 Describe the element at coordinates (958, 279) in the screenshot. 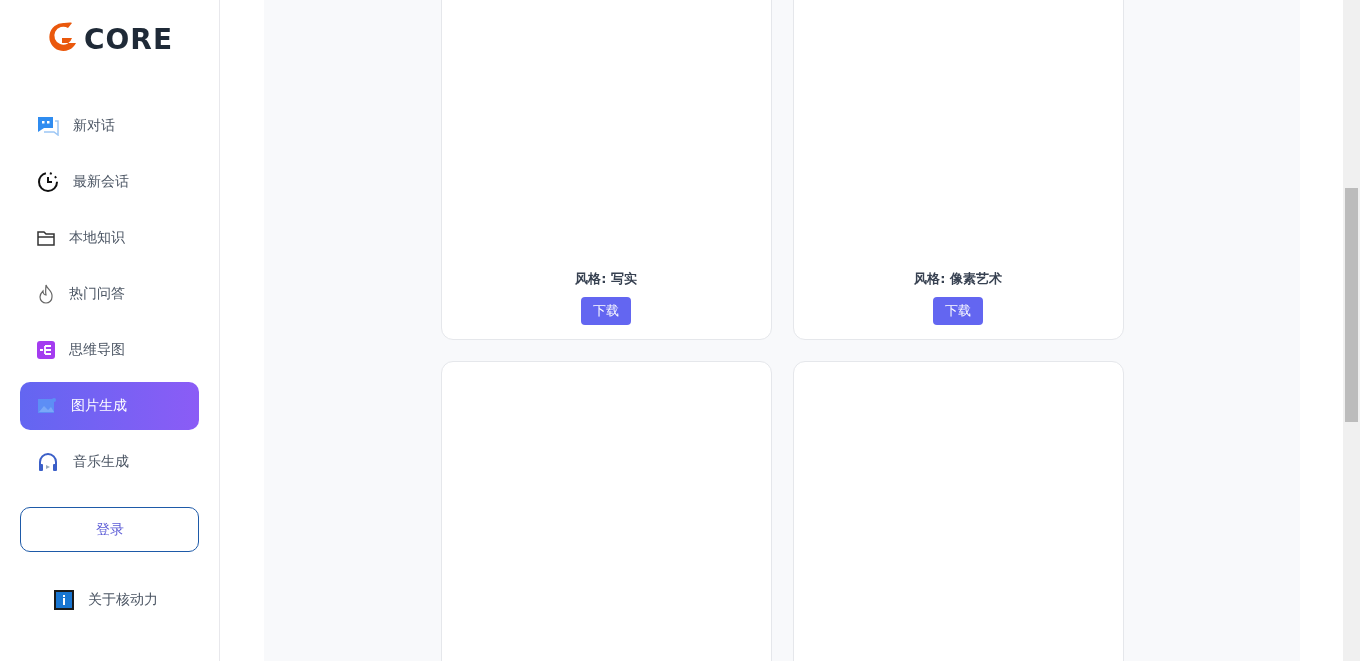

I see `style-caption: 风格: 像素艺术` at that location.